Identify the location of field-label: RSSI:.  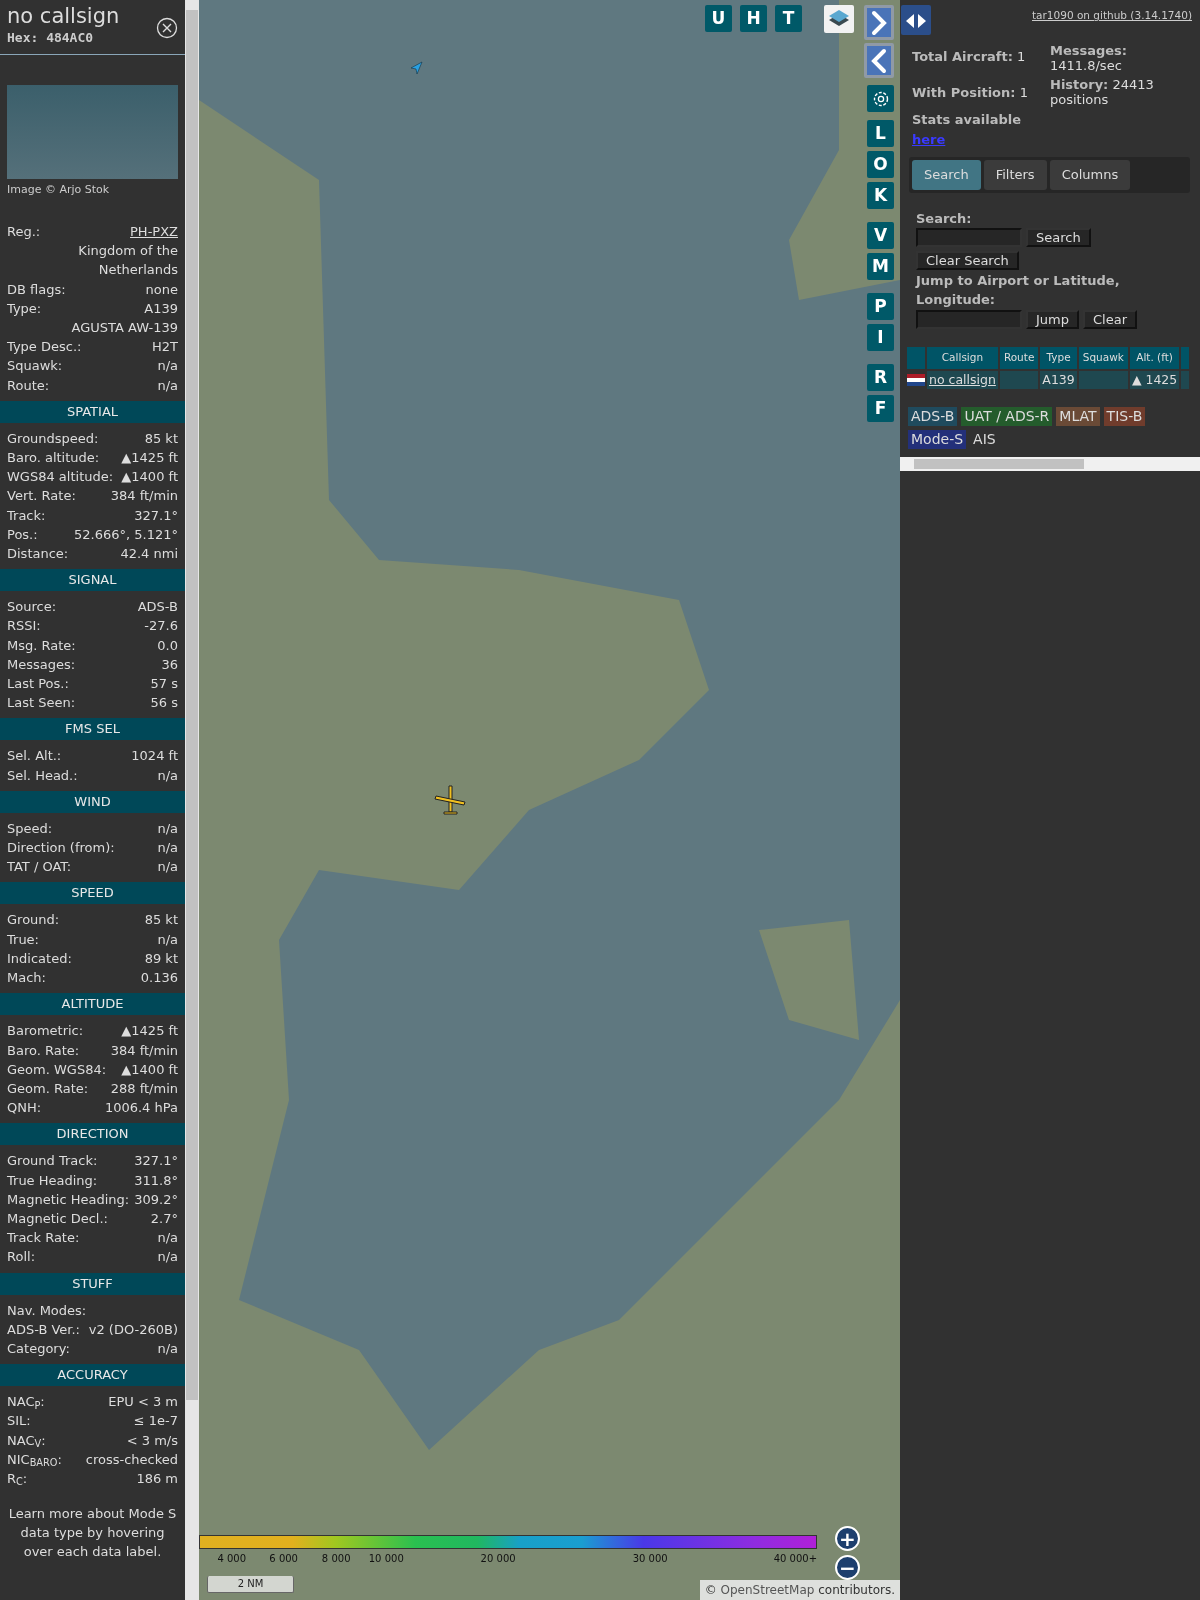
(24, 626).